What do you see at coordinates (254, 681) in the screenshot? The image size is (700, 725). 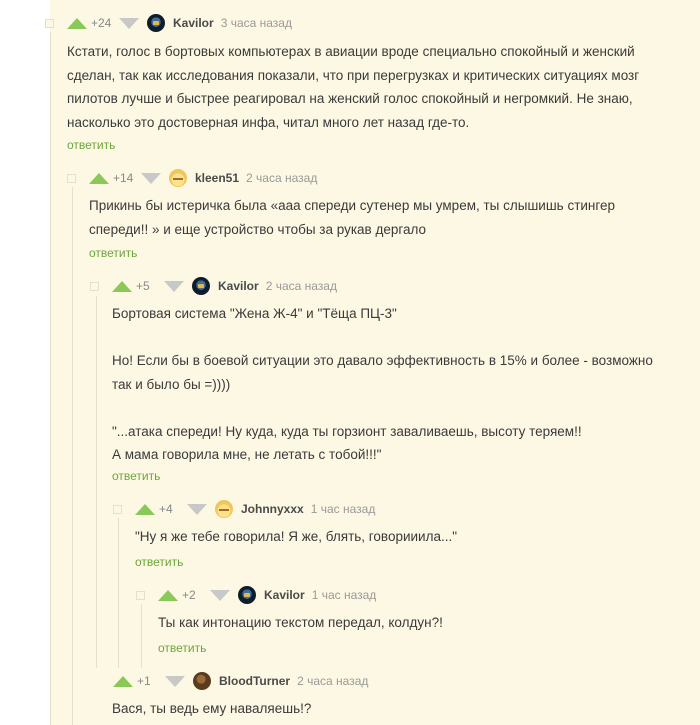 I see `comment-author: BloodTurner` at bounding box center [254, 681].